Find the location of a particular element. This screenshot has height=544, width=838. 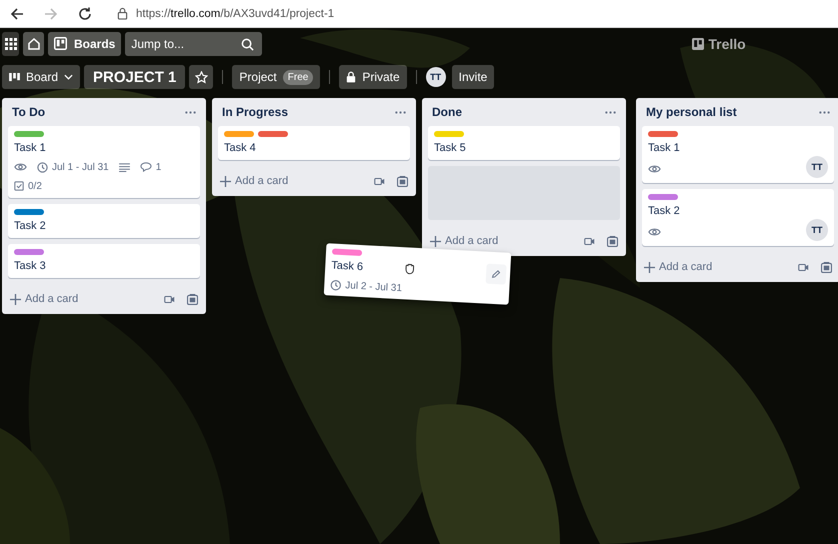

list-title: To Do is located at coordinates (29, 112).